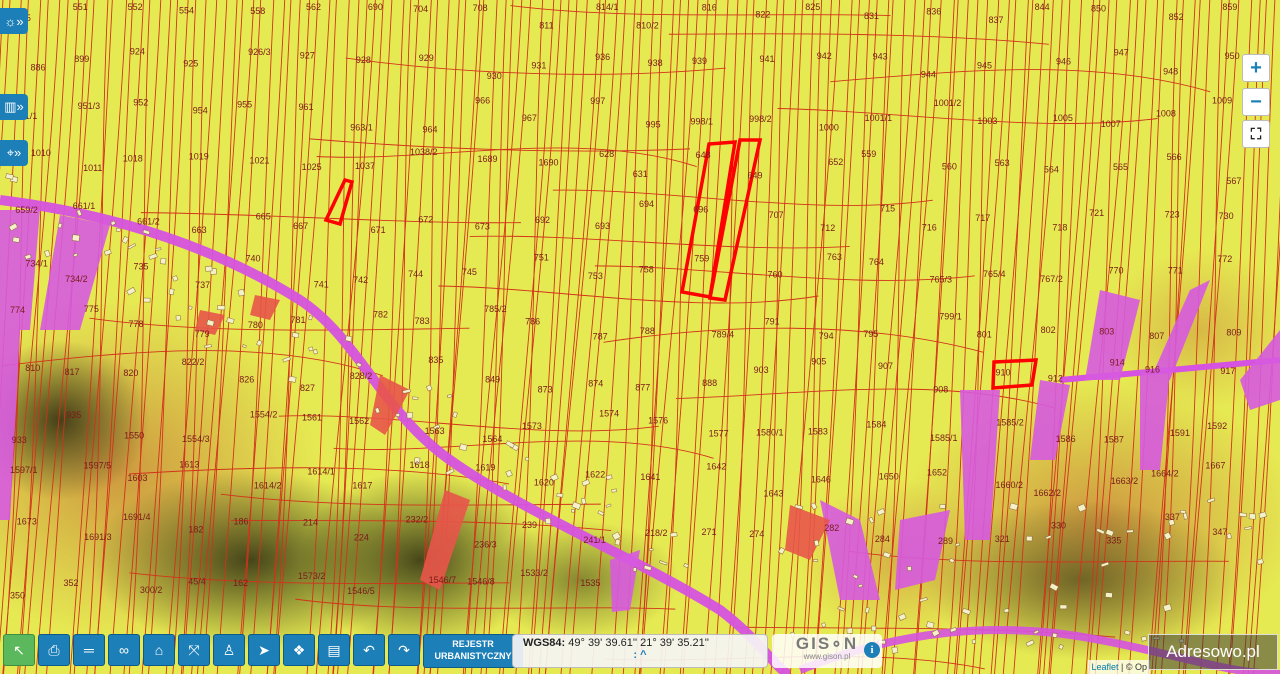 Image resolution: width=1280 pixels, height=674 pixels. Describe the element at coordinates (32, 368) in the screenshot. I see `parcel-label: 810` at that location.